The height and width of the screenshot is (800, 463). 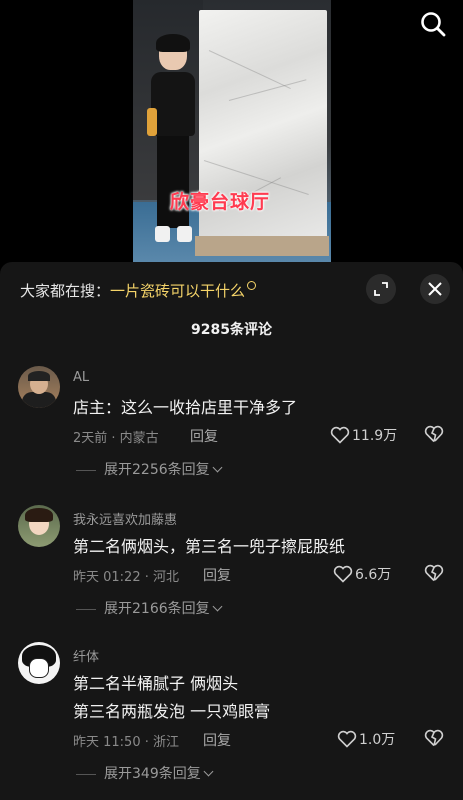 What do you see at coordinates (152, 774) in the screenshot?
I see `expand-replies-label: 展开349条回复` at bounding box center [152, 774].